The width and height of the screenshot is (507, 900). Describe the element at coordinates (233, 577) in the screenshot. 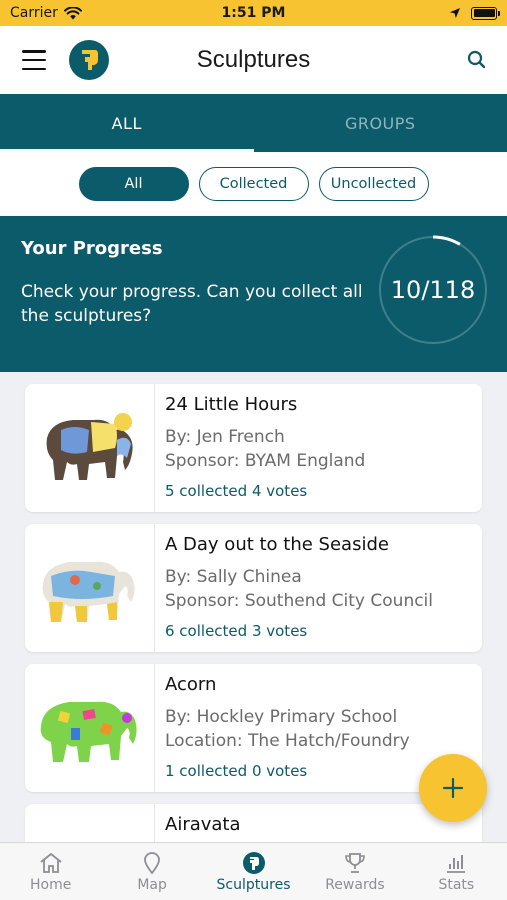

I see `sculpture-artist: By: Sally Chinea` at that location.